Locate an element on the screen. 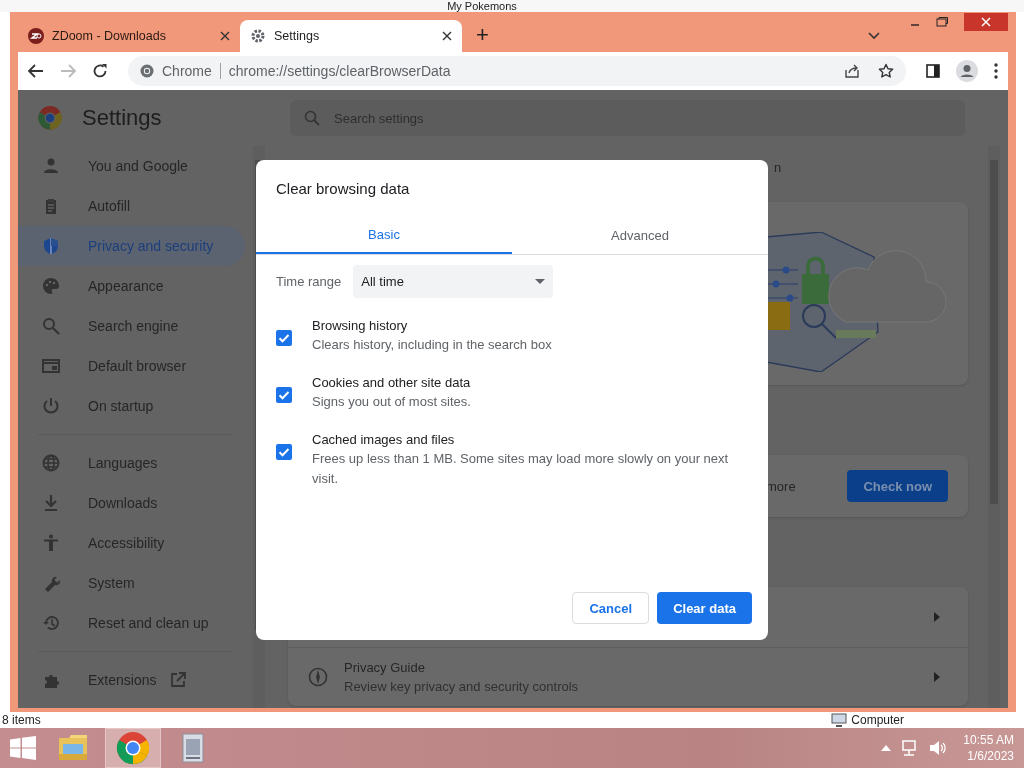  time-range-dropdown: All time is located at coordinates (453, 281).